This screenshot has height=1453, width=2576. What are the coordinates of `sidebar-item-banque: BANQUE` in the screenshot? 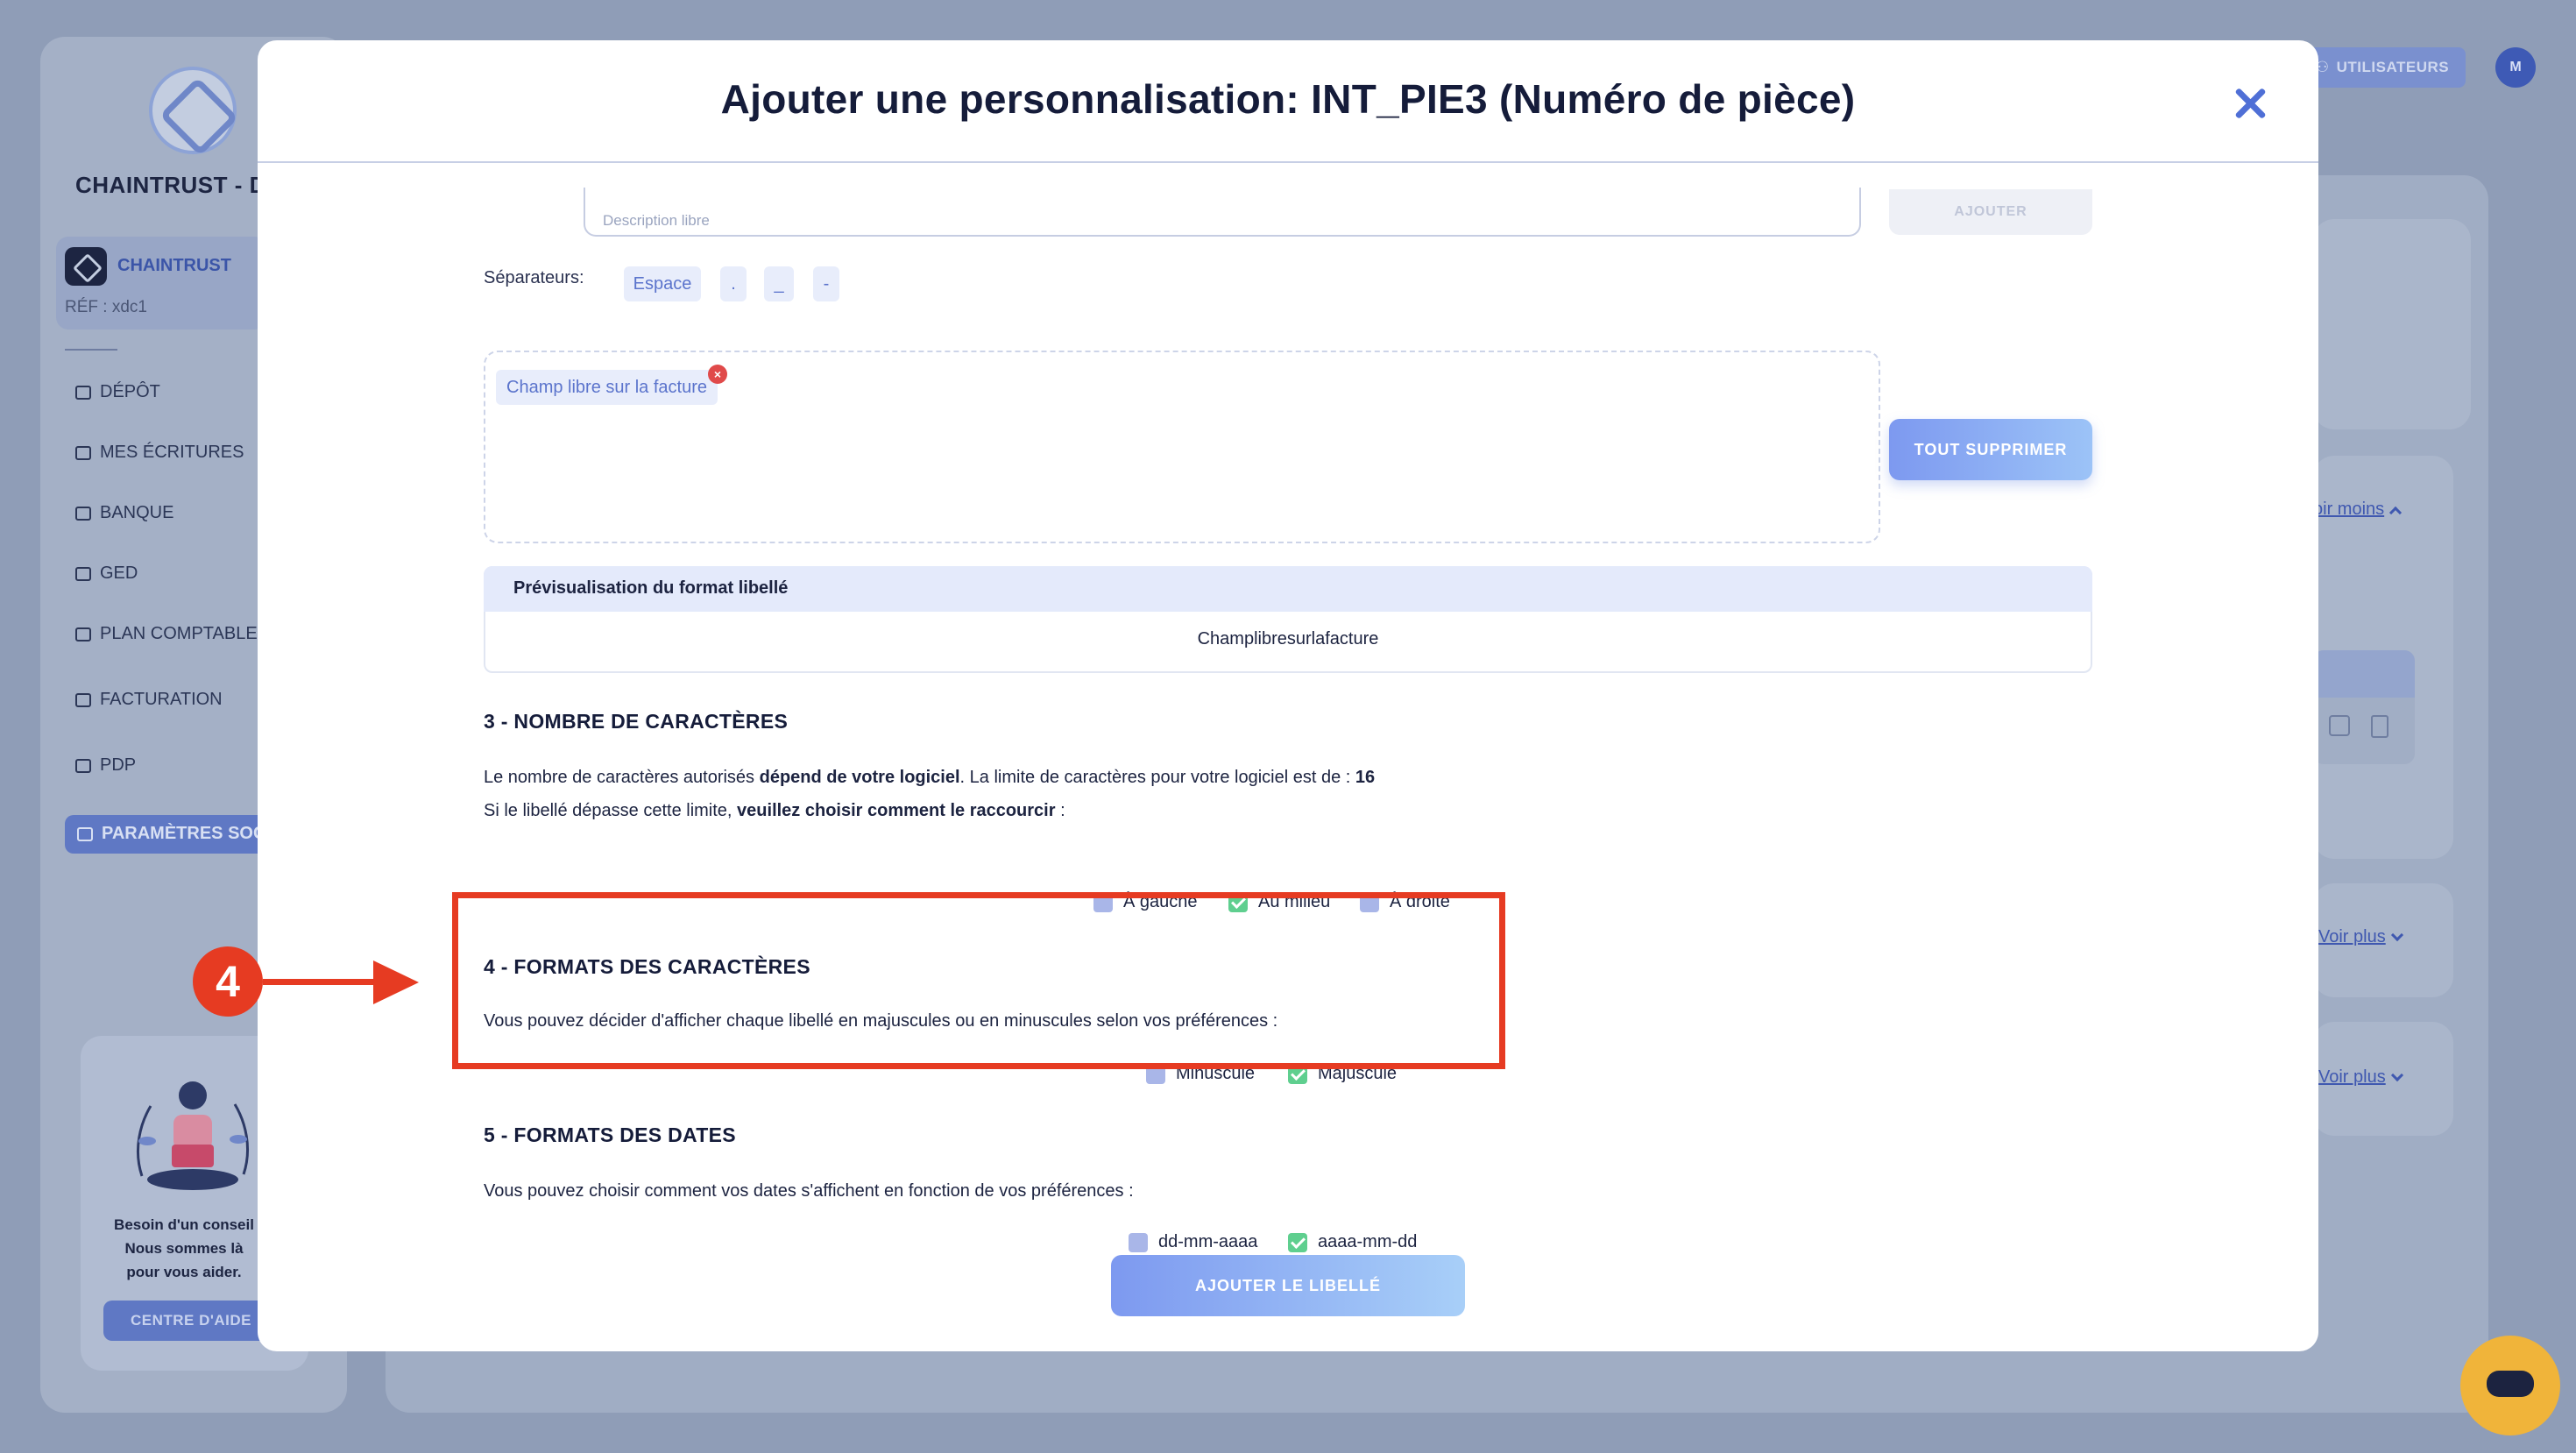 It's located at (124, 513).